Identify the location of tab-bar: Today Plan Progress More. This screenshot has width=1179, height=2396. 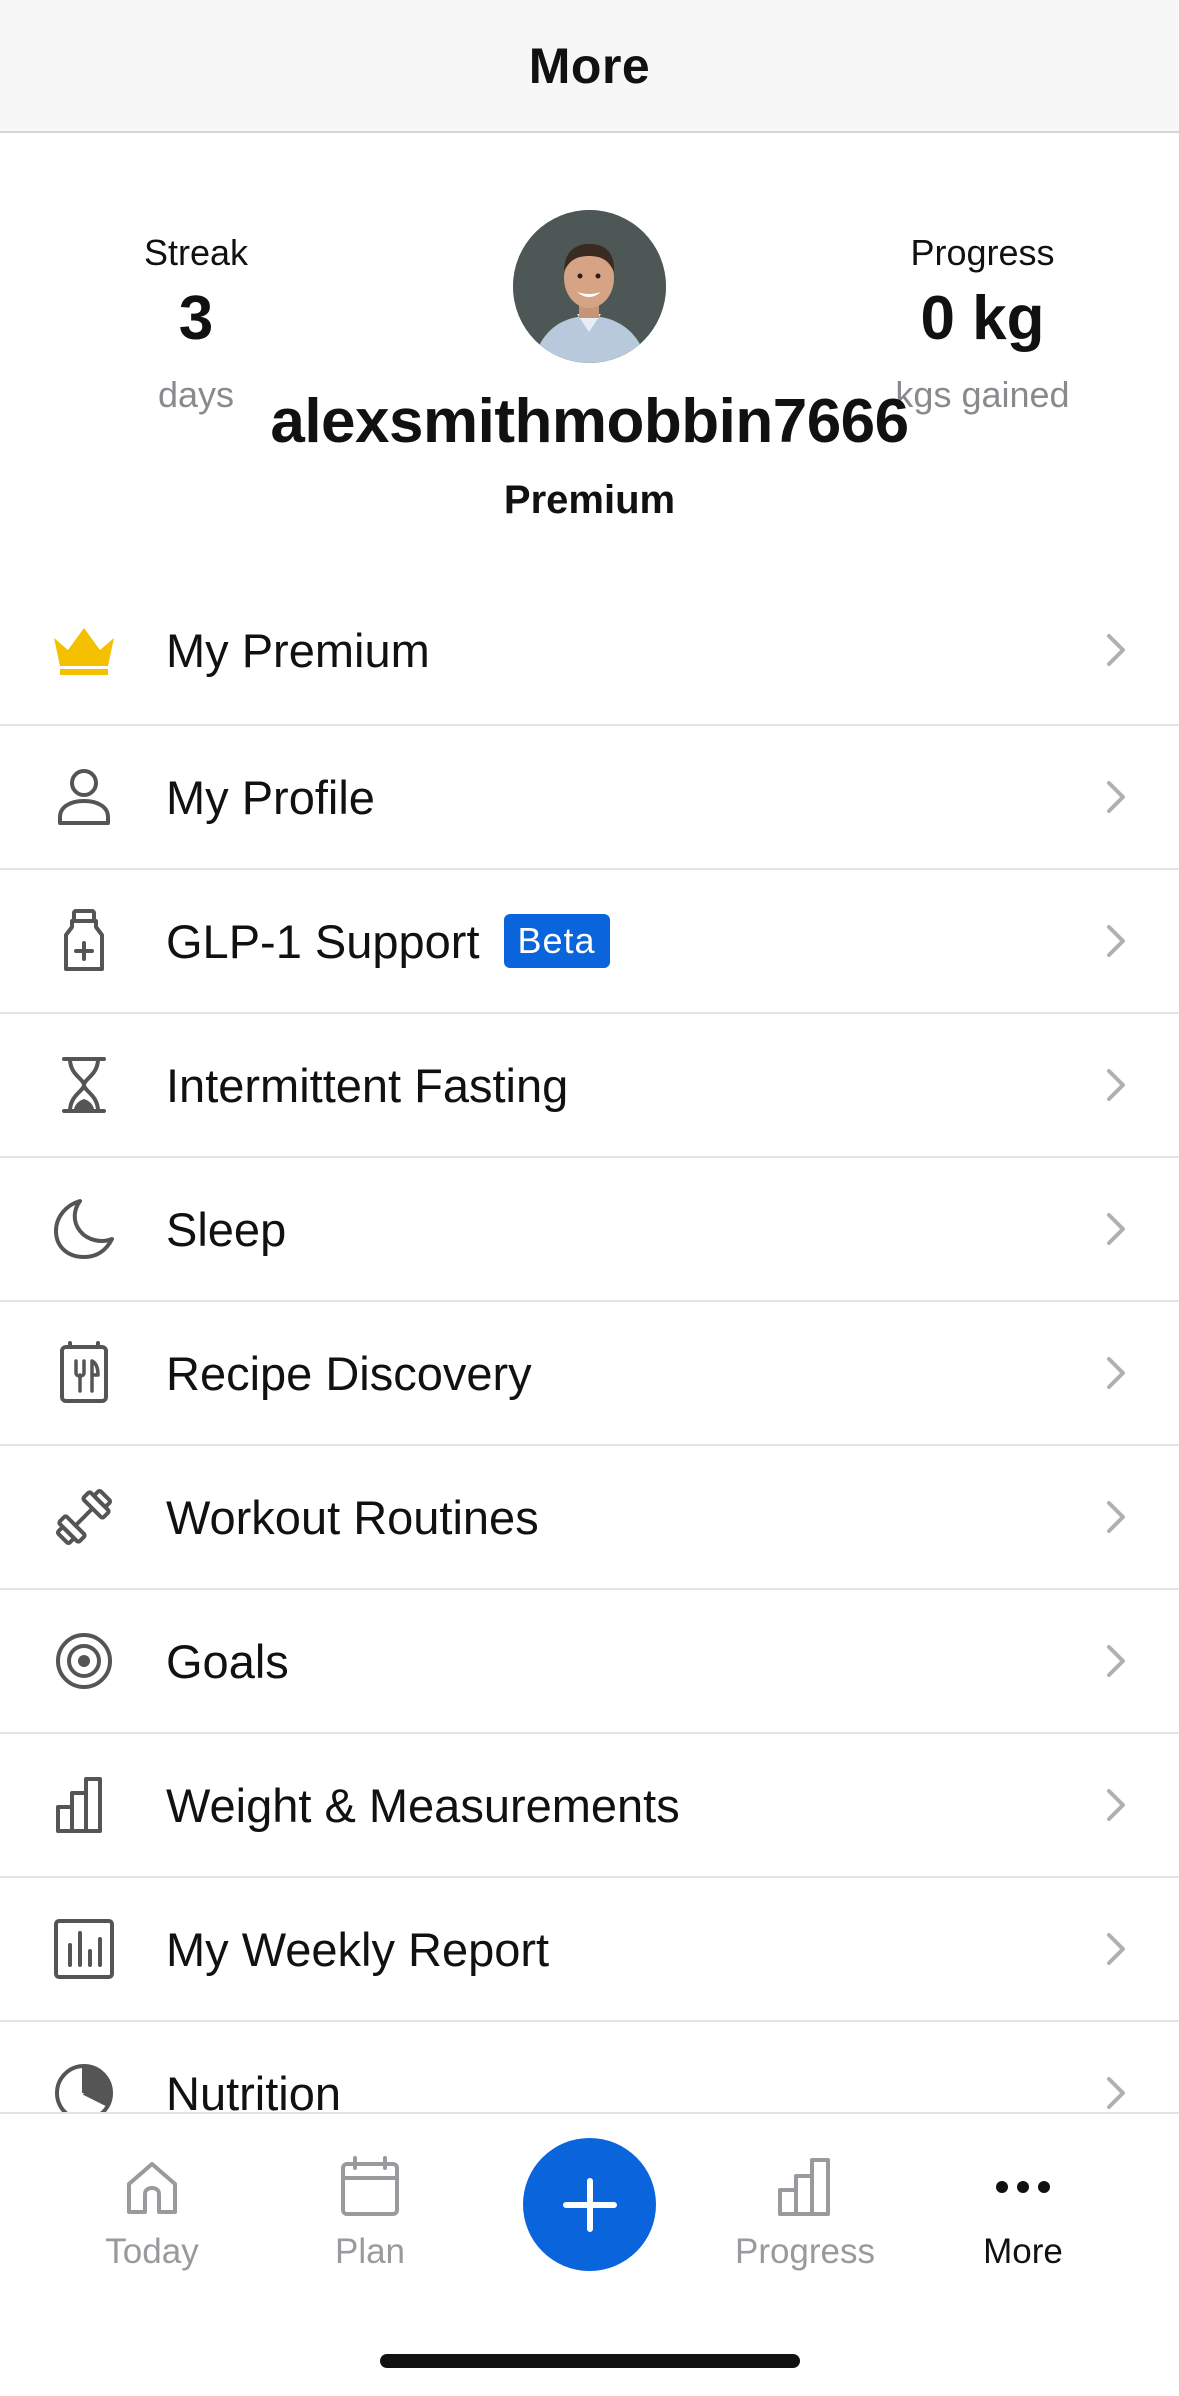
(589, 2254).